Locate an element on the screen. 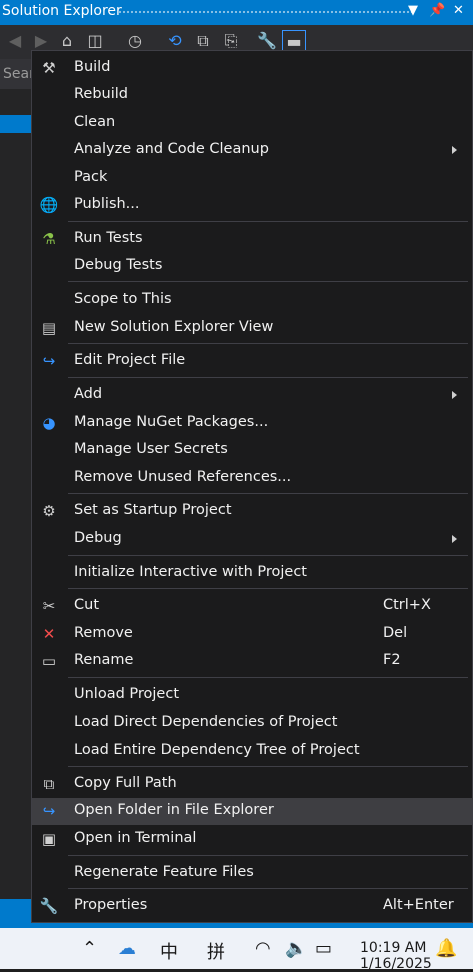  windows-taskbar: ⌃ ☁ 中 拼 ◠ 🔈 ▭ 10:19 AM 1/16/2025 🔔 is located at coordinates (236, 950).